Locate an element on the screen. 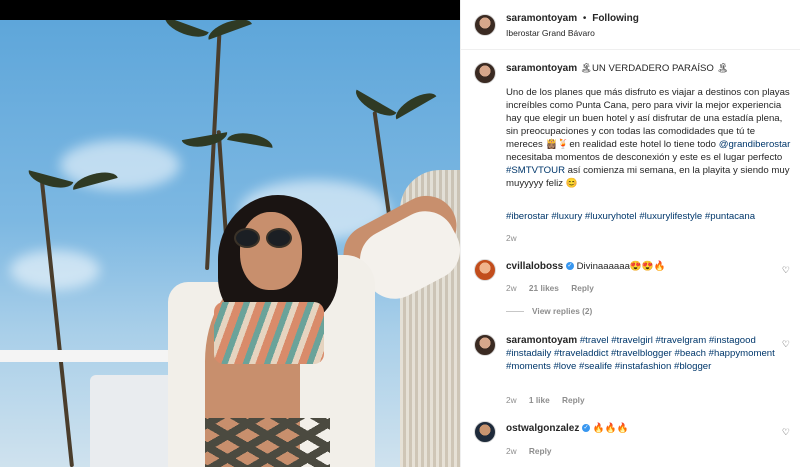  view-replies-row: View replies (2) is located at coordinates (554, 311).